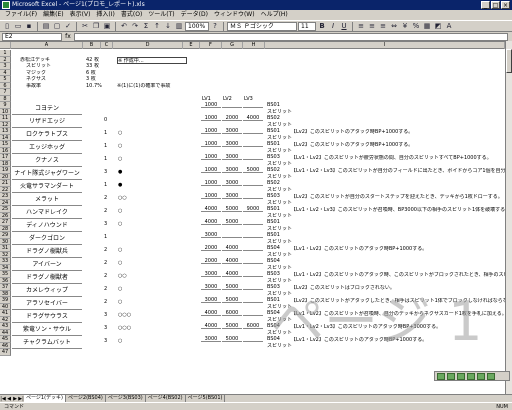 This screenshot has width=512, height=410. What do you see at coordinates (85, 26) in the screenshot?
I see `cut-icon: ✂` at bounding box center [85, 26].